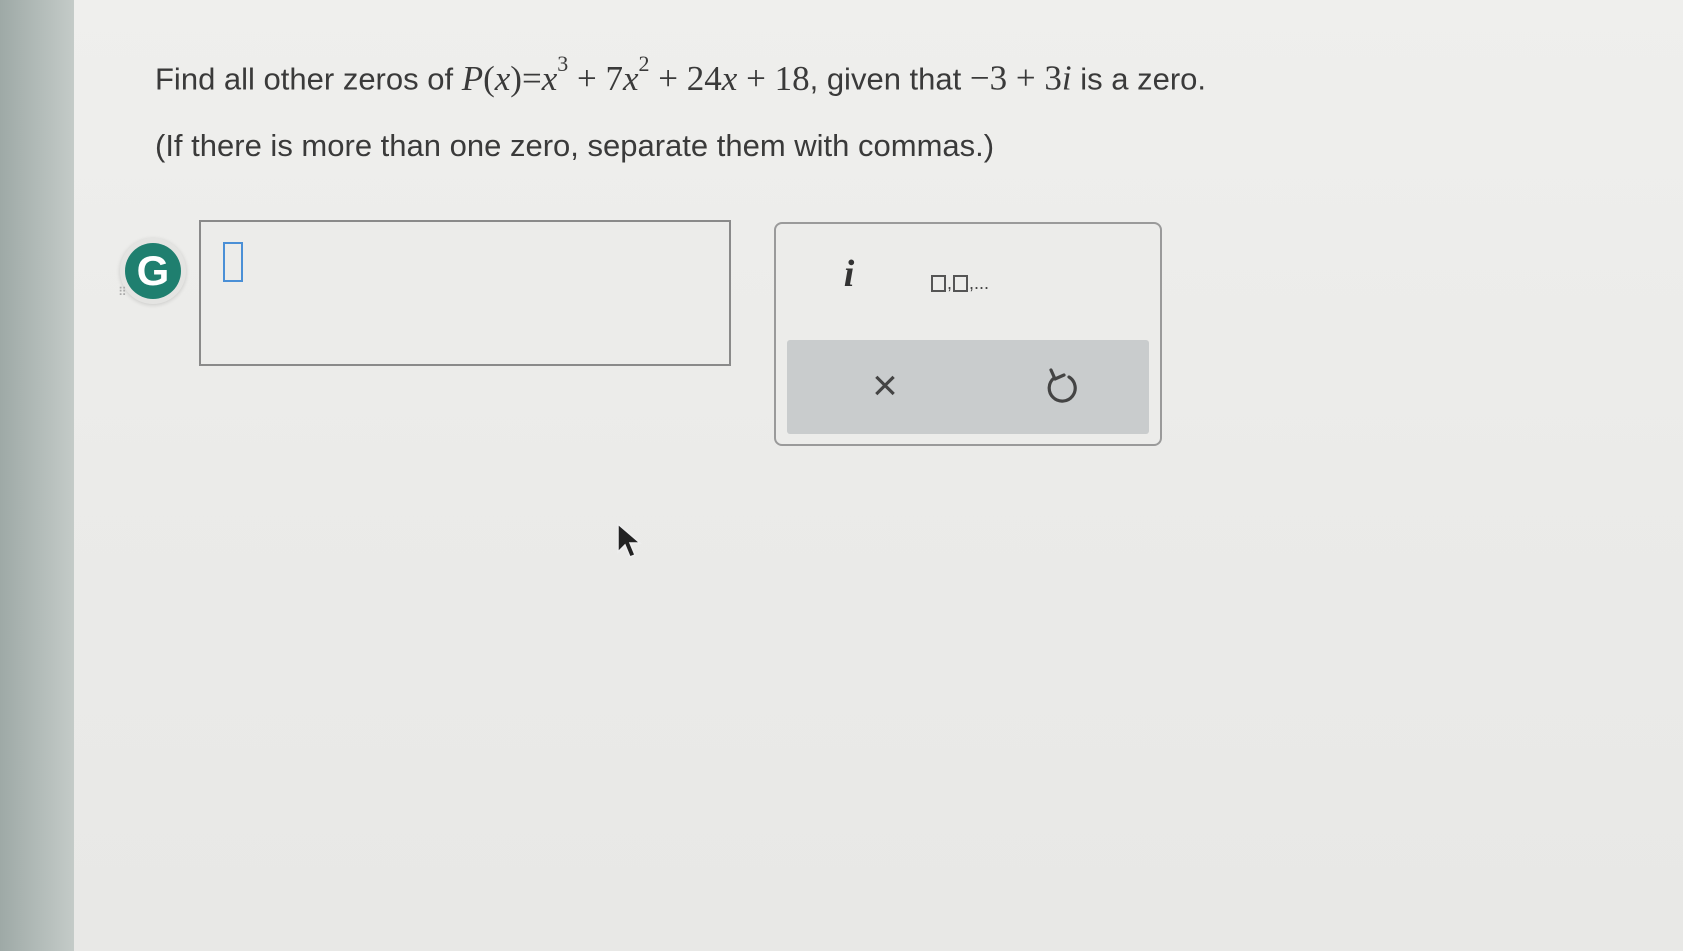 This screenshot has width=1683, height=951. Describe the element at coordinates (233, 262) in the screenshot. I see `answer-entry-slot` at that location.